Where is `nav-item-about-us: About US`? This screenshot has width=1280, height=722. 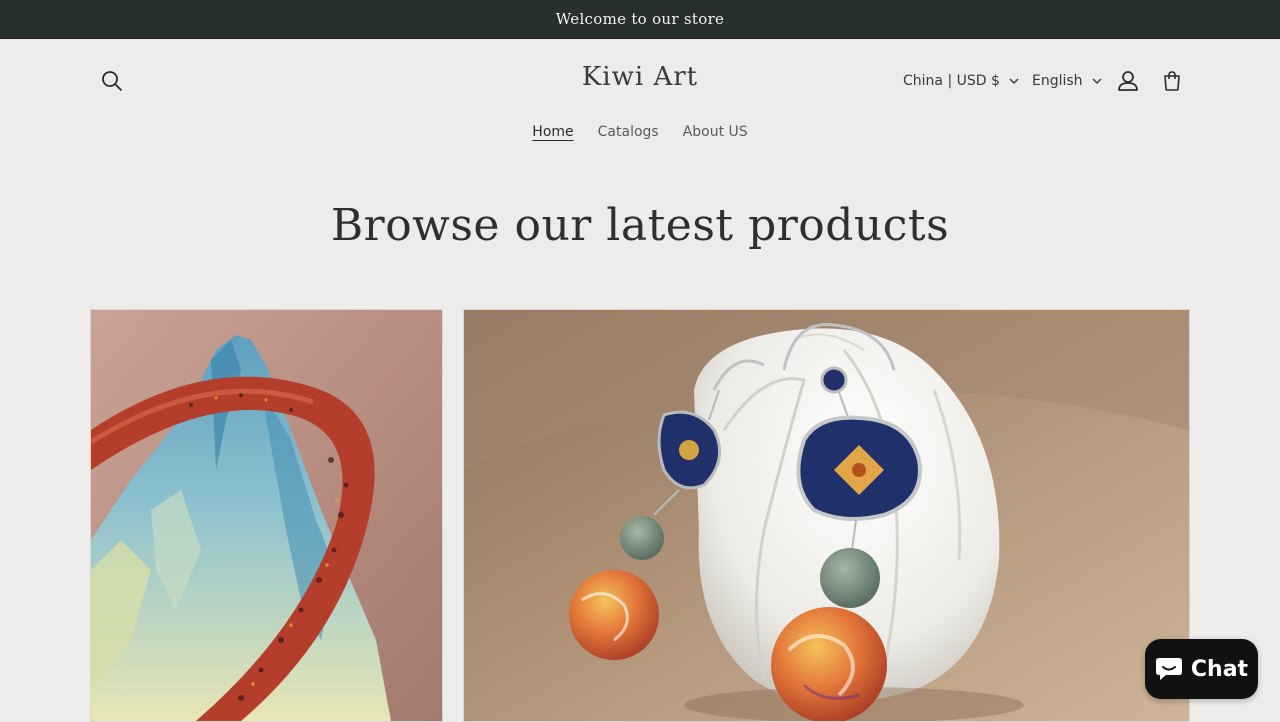
nav-item-about-us: About US is located at coordinates (715, 132).